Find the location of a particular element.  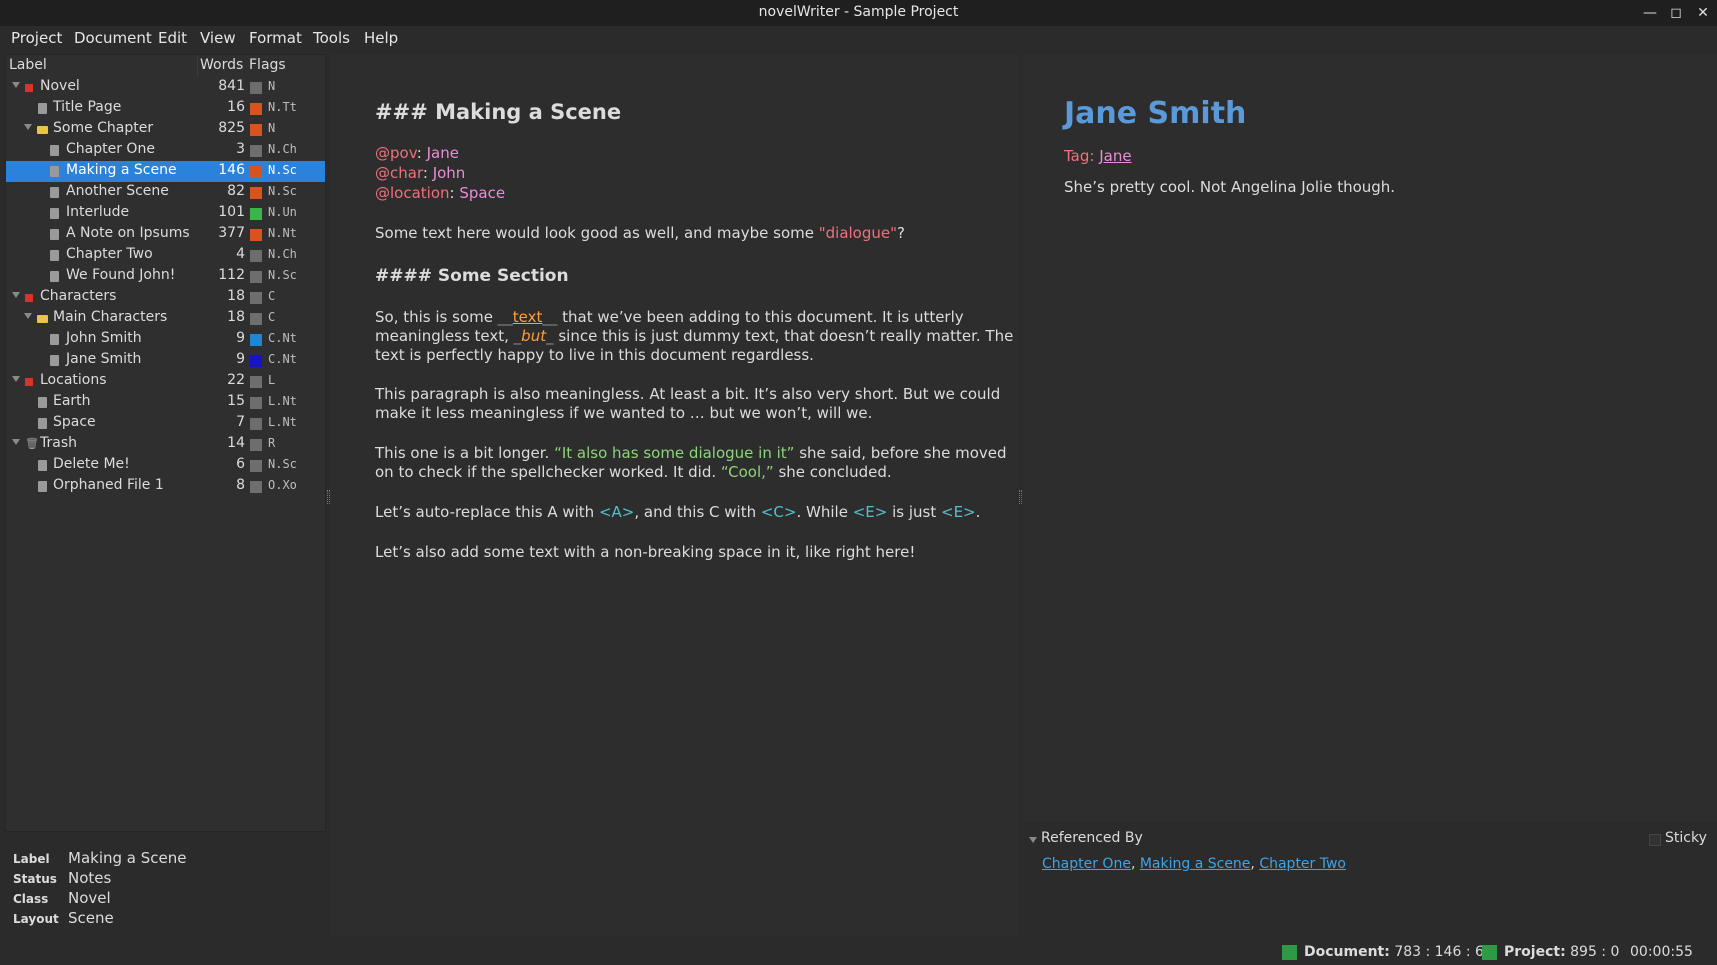

menu-help: Help is located at coordinates (381, 38).